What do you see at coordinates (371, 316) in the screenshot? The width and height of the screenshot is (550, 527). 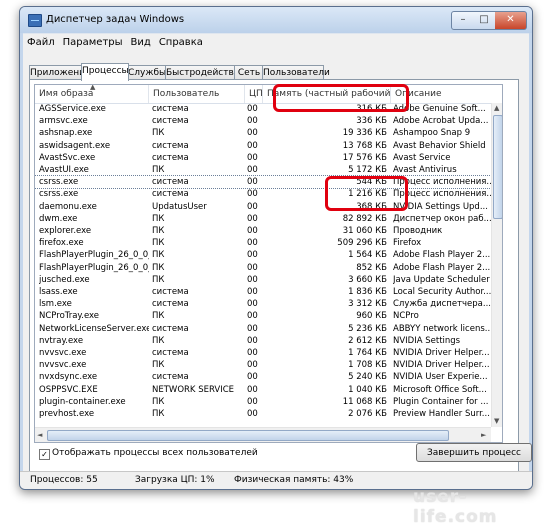 I see `process-memory: 960 КБ` at bounding box center [371, 316].